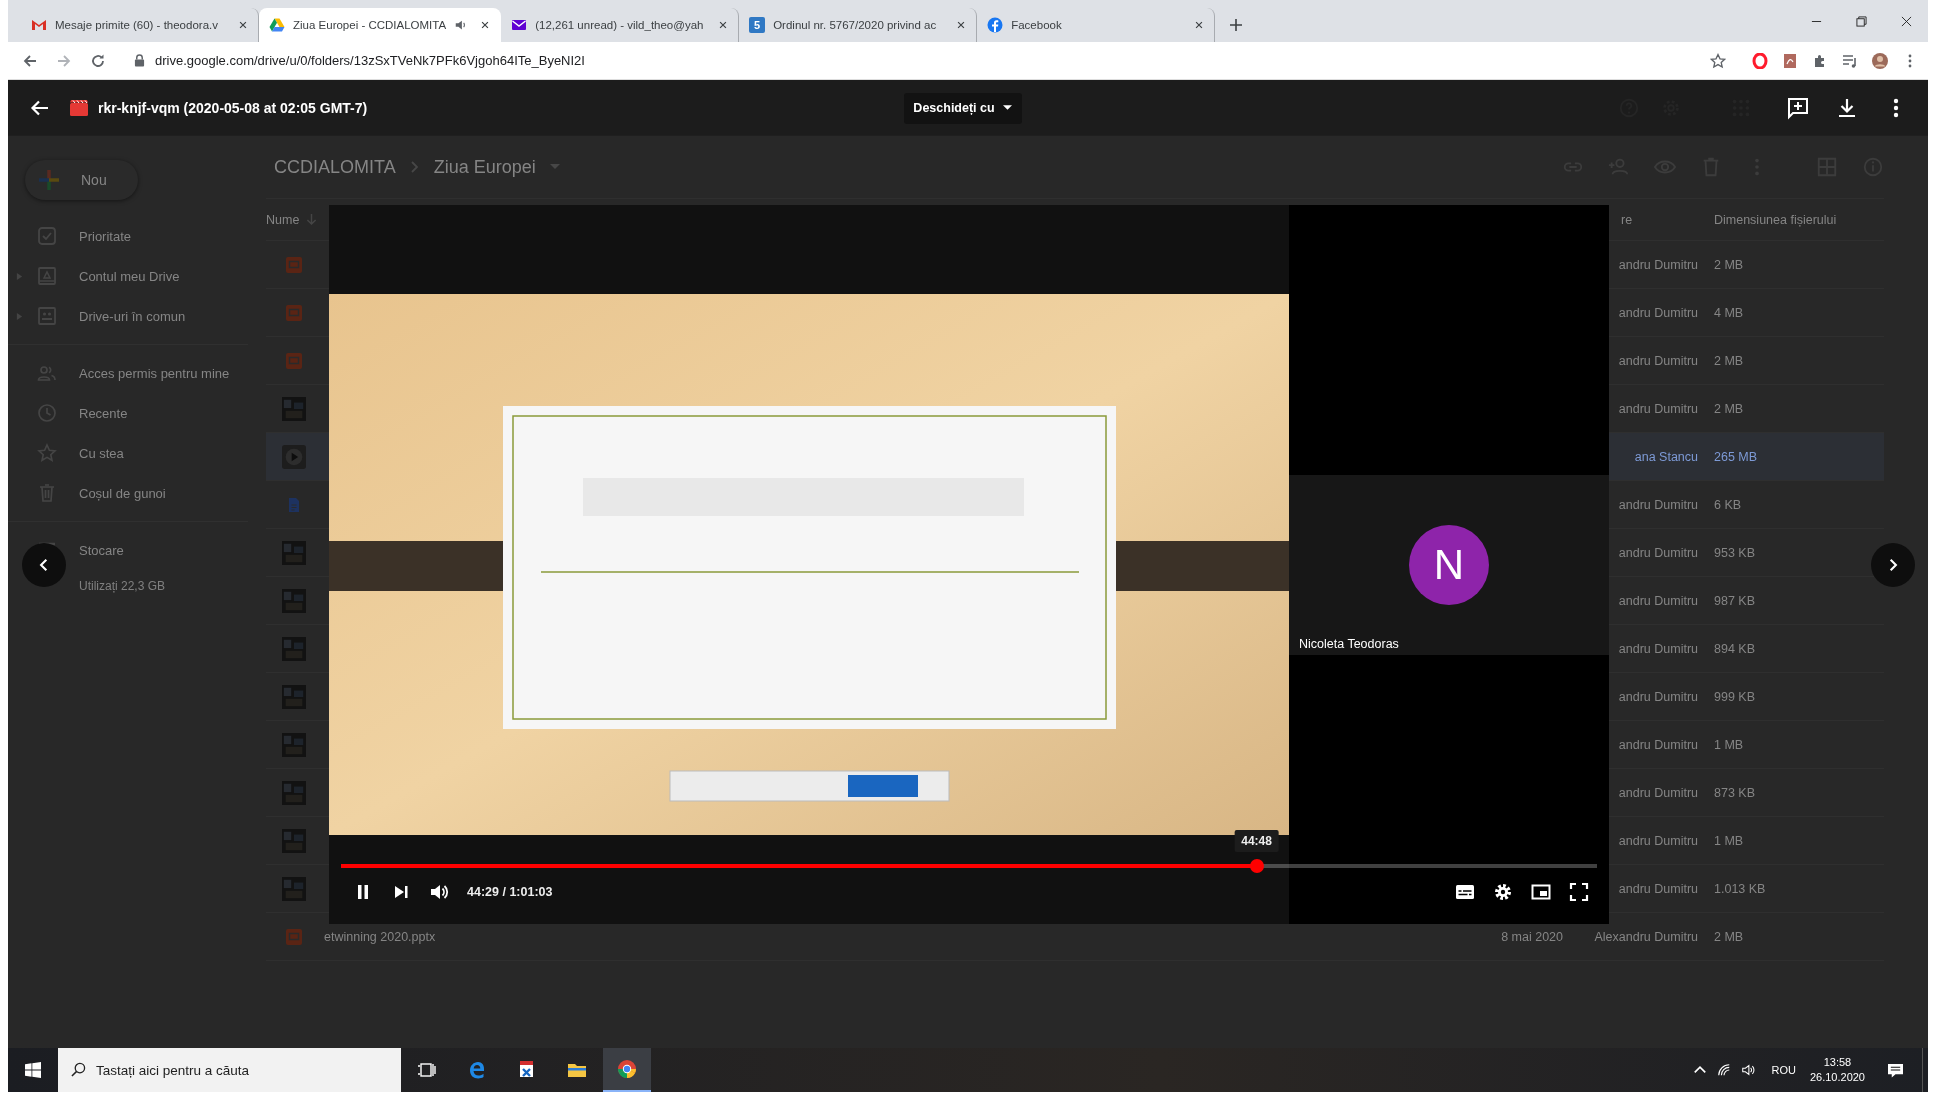  What do you see at coordinates (1837, 1077) in the screenshot?
I see `clock-date: 26.10.2020` at bounding box center [1837, 1077].